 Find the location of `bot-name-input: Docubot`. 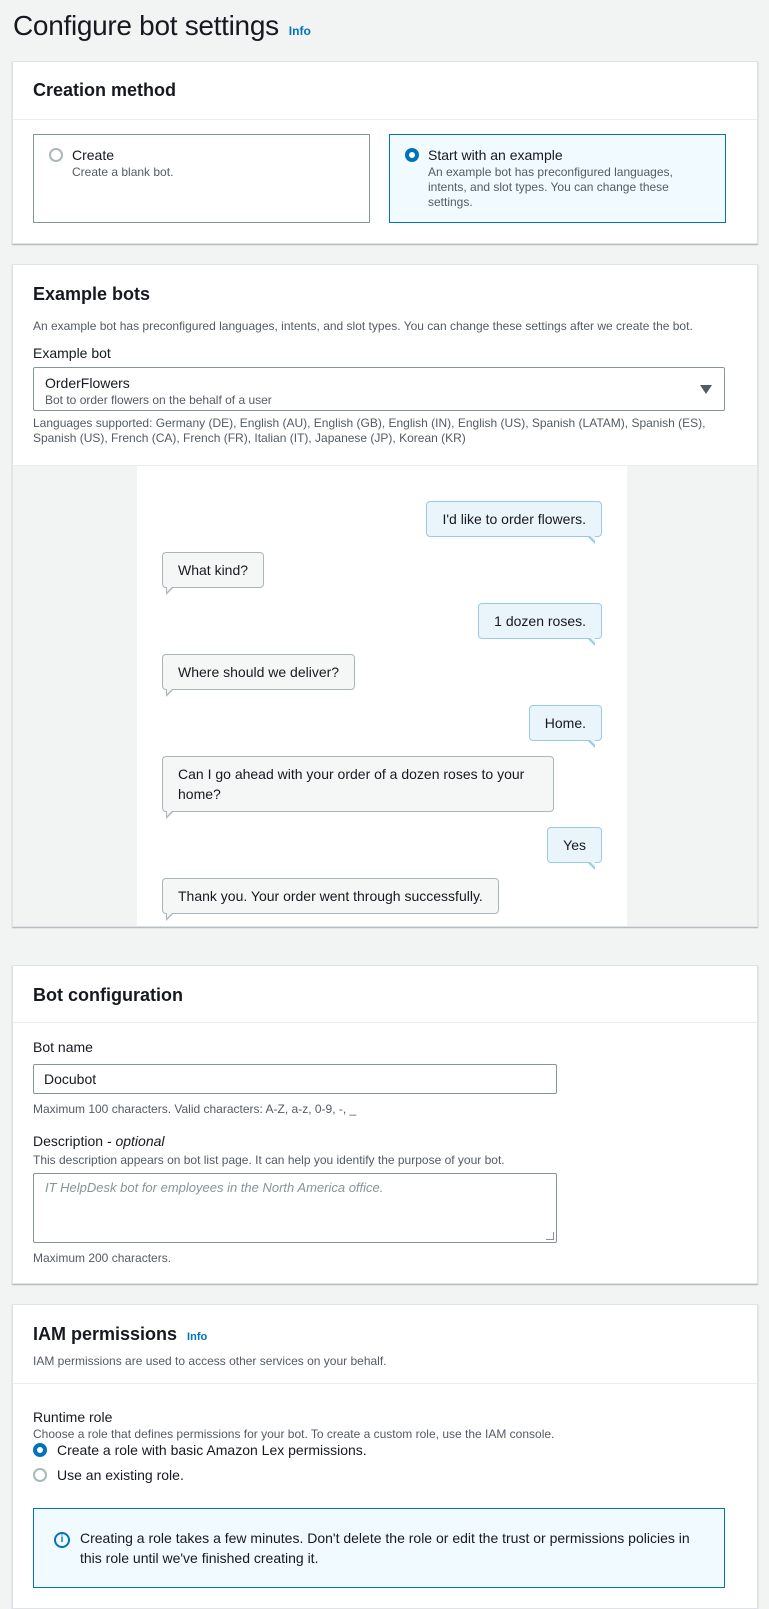

bot-name-input: Docubot is located at coordinates (295, 1079).